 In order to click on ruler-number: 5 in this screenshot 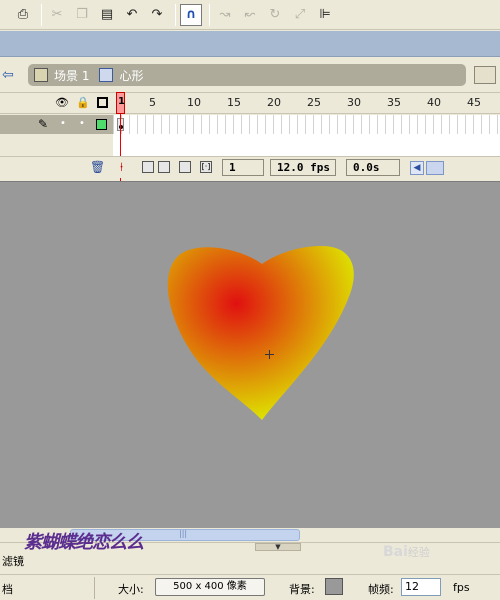, I will do `click(152, 102)`.